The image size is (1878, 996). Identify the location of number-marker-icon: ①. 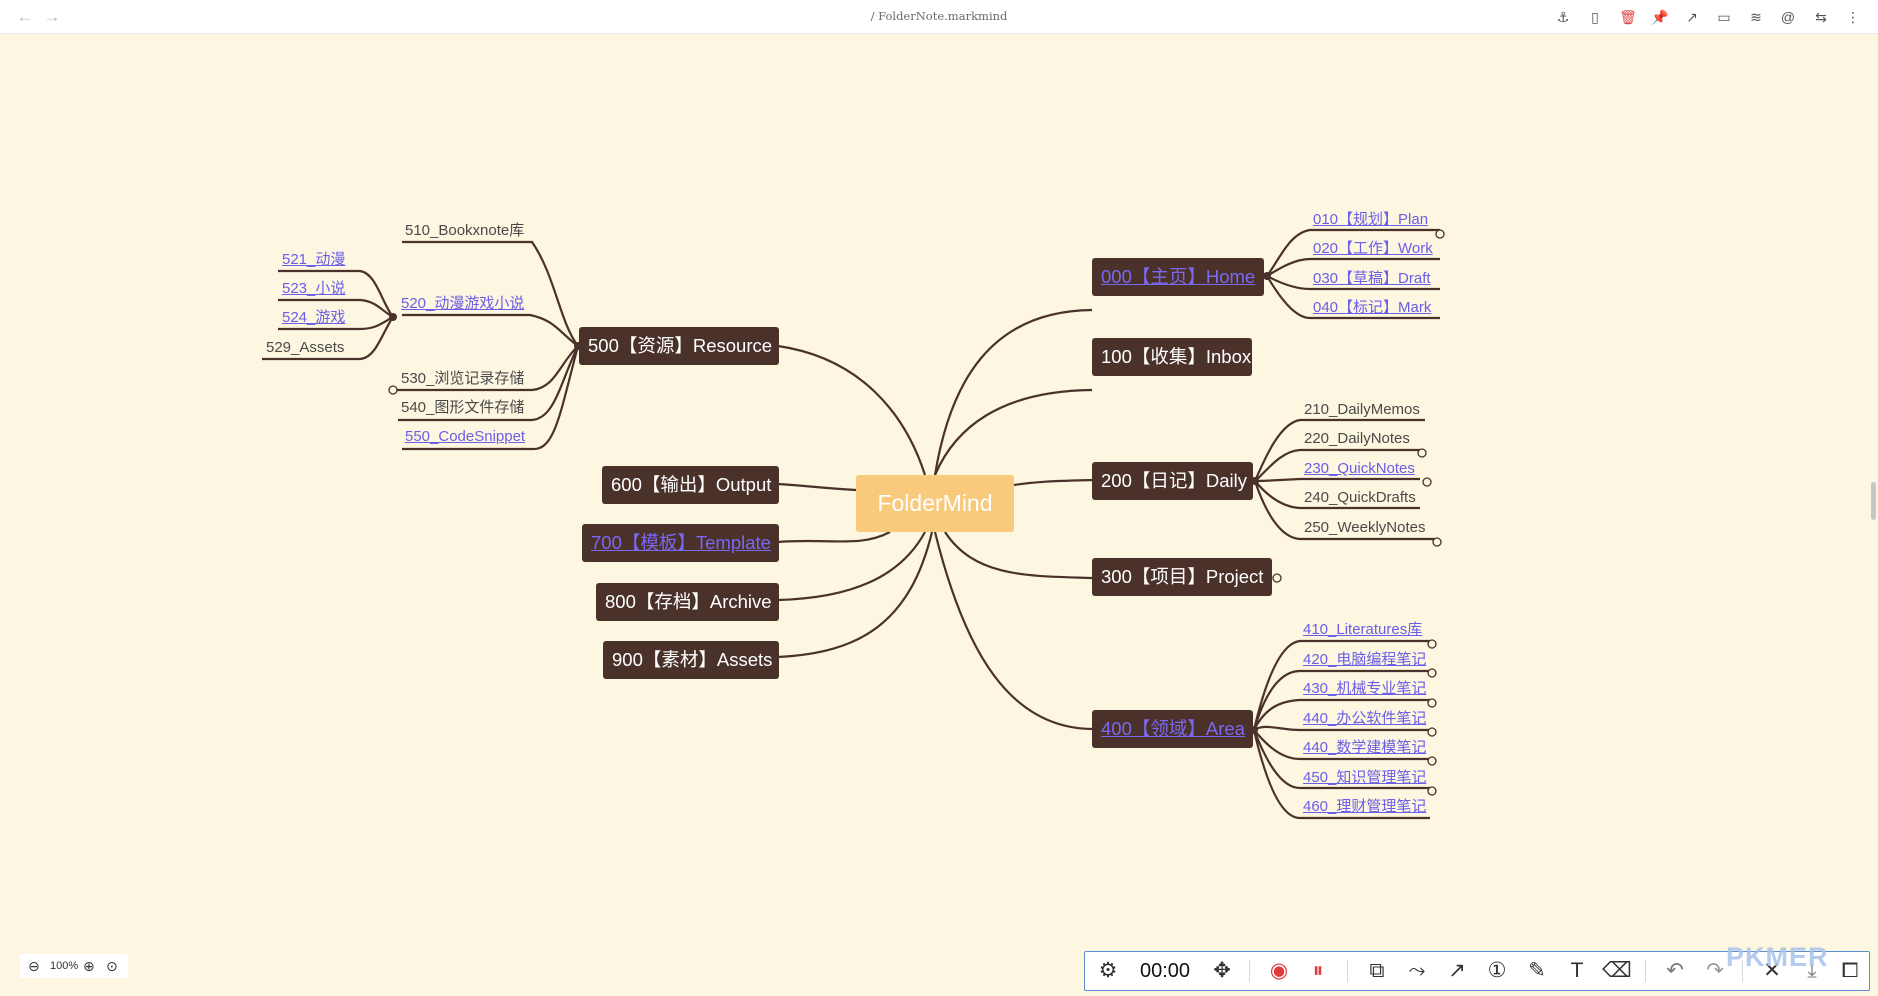
(1497, 971).